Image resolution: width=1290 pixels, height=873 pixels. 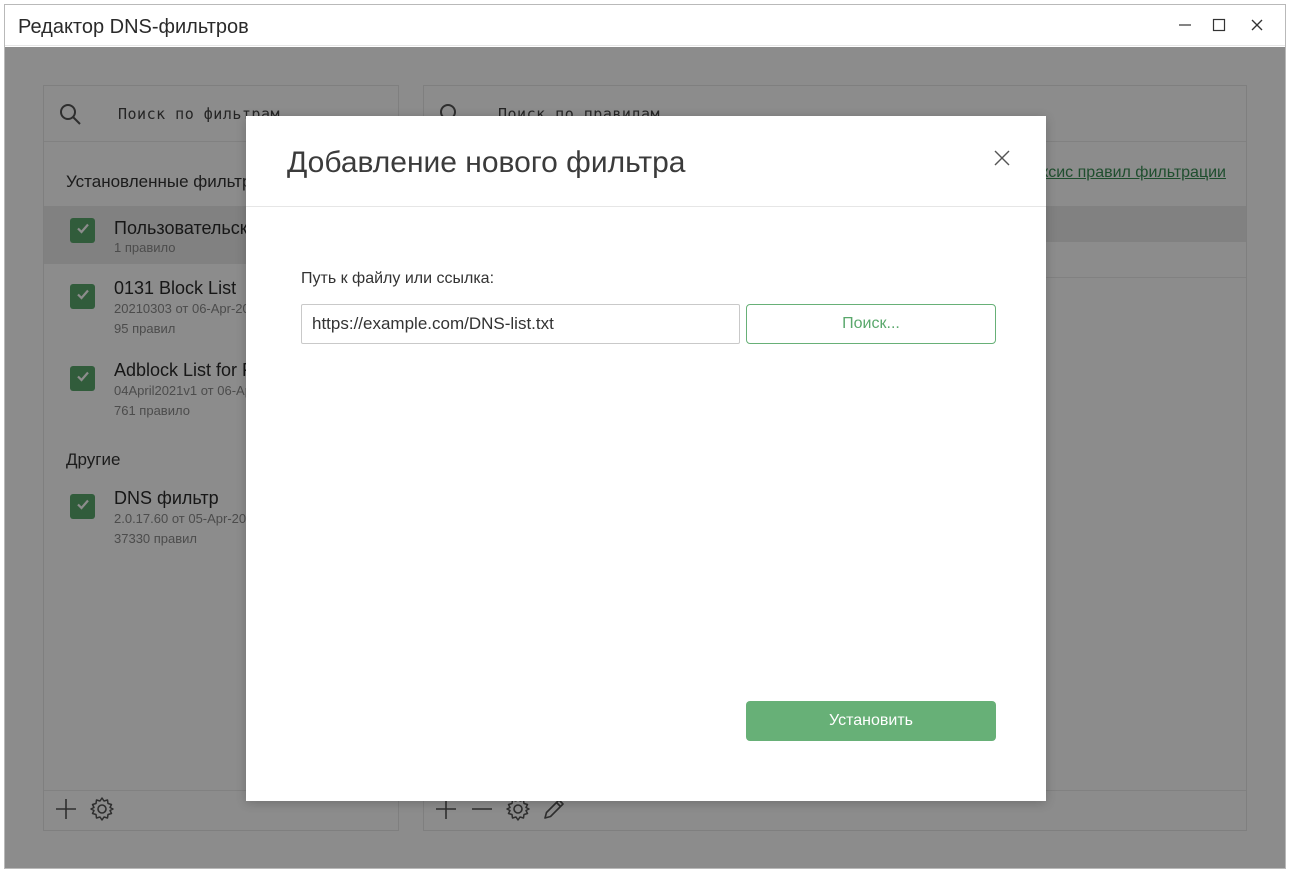 I want to click on dialog-close-button, so click(x=1002, y=160).